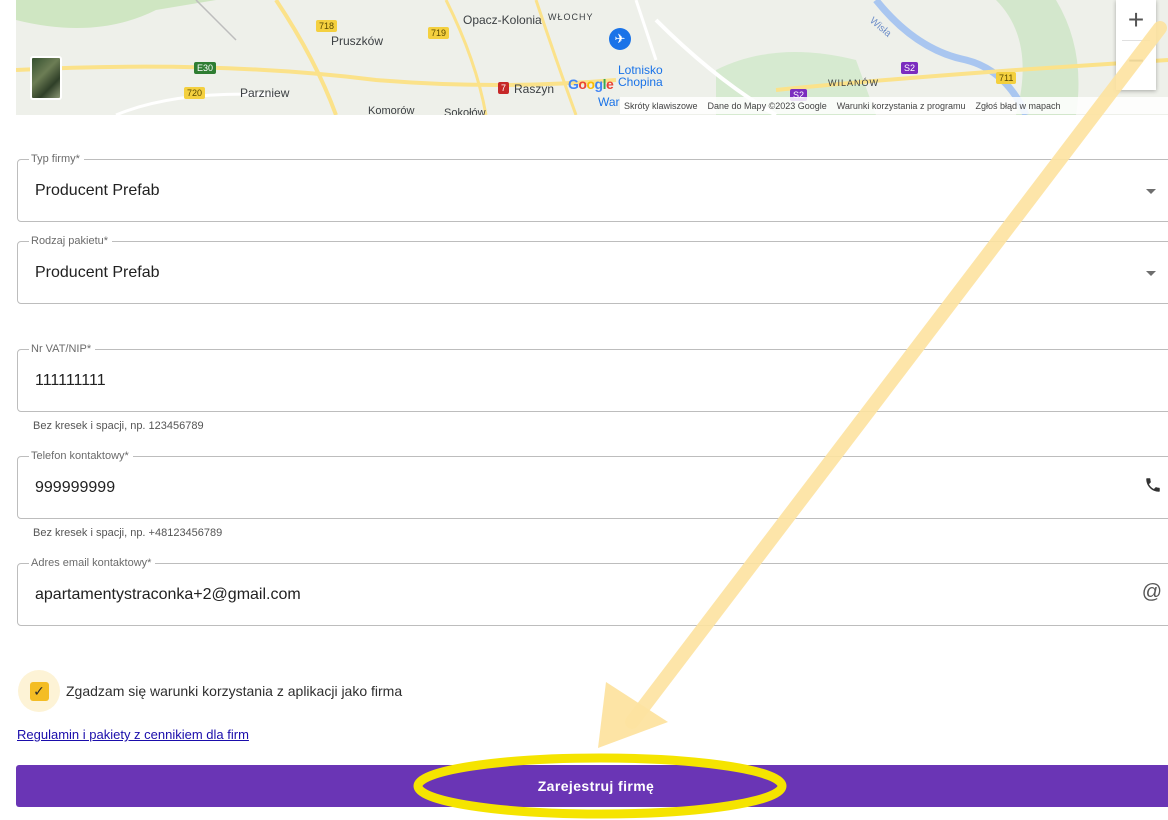 This screenshot has height=820, width=1168. I want to click on phone-label: Telefon kontaktowy*, so click(81, 456).